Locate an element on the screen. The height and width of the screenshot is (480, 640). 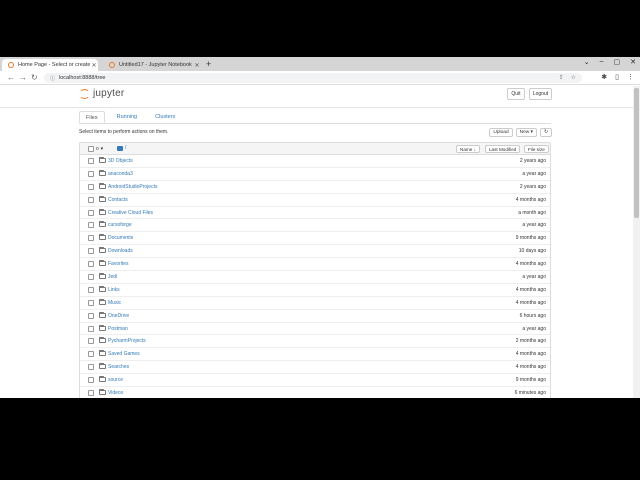
scrollbar-thumb is located at coordinates (636, 153).